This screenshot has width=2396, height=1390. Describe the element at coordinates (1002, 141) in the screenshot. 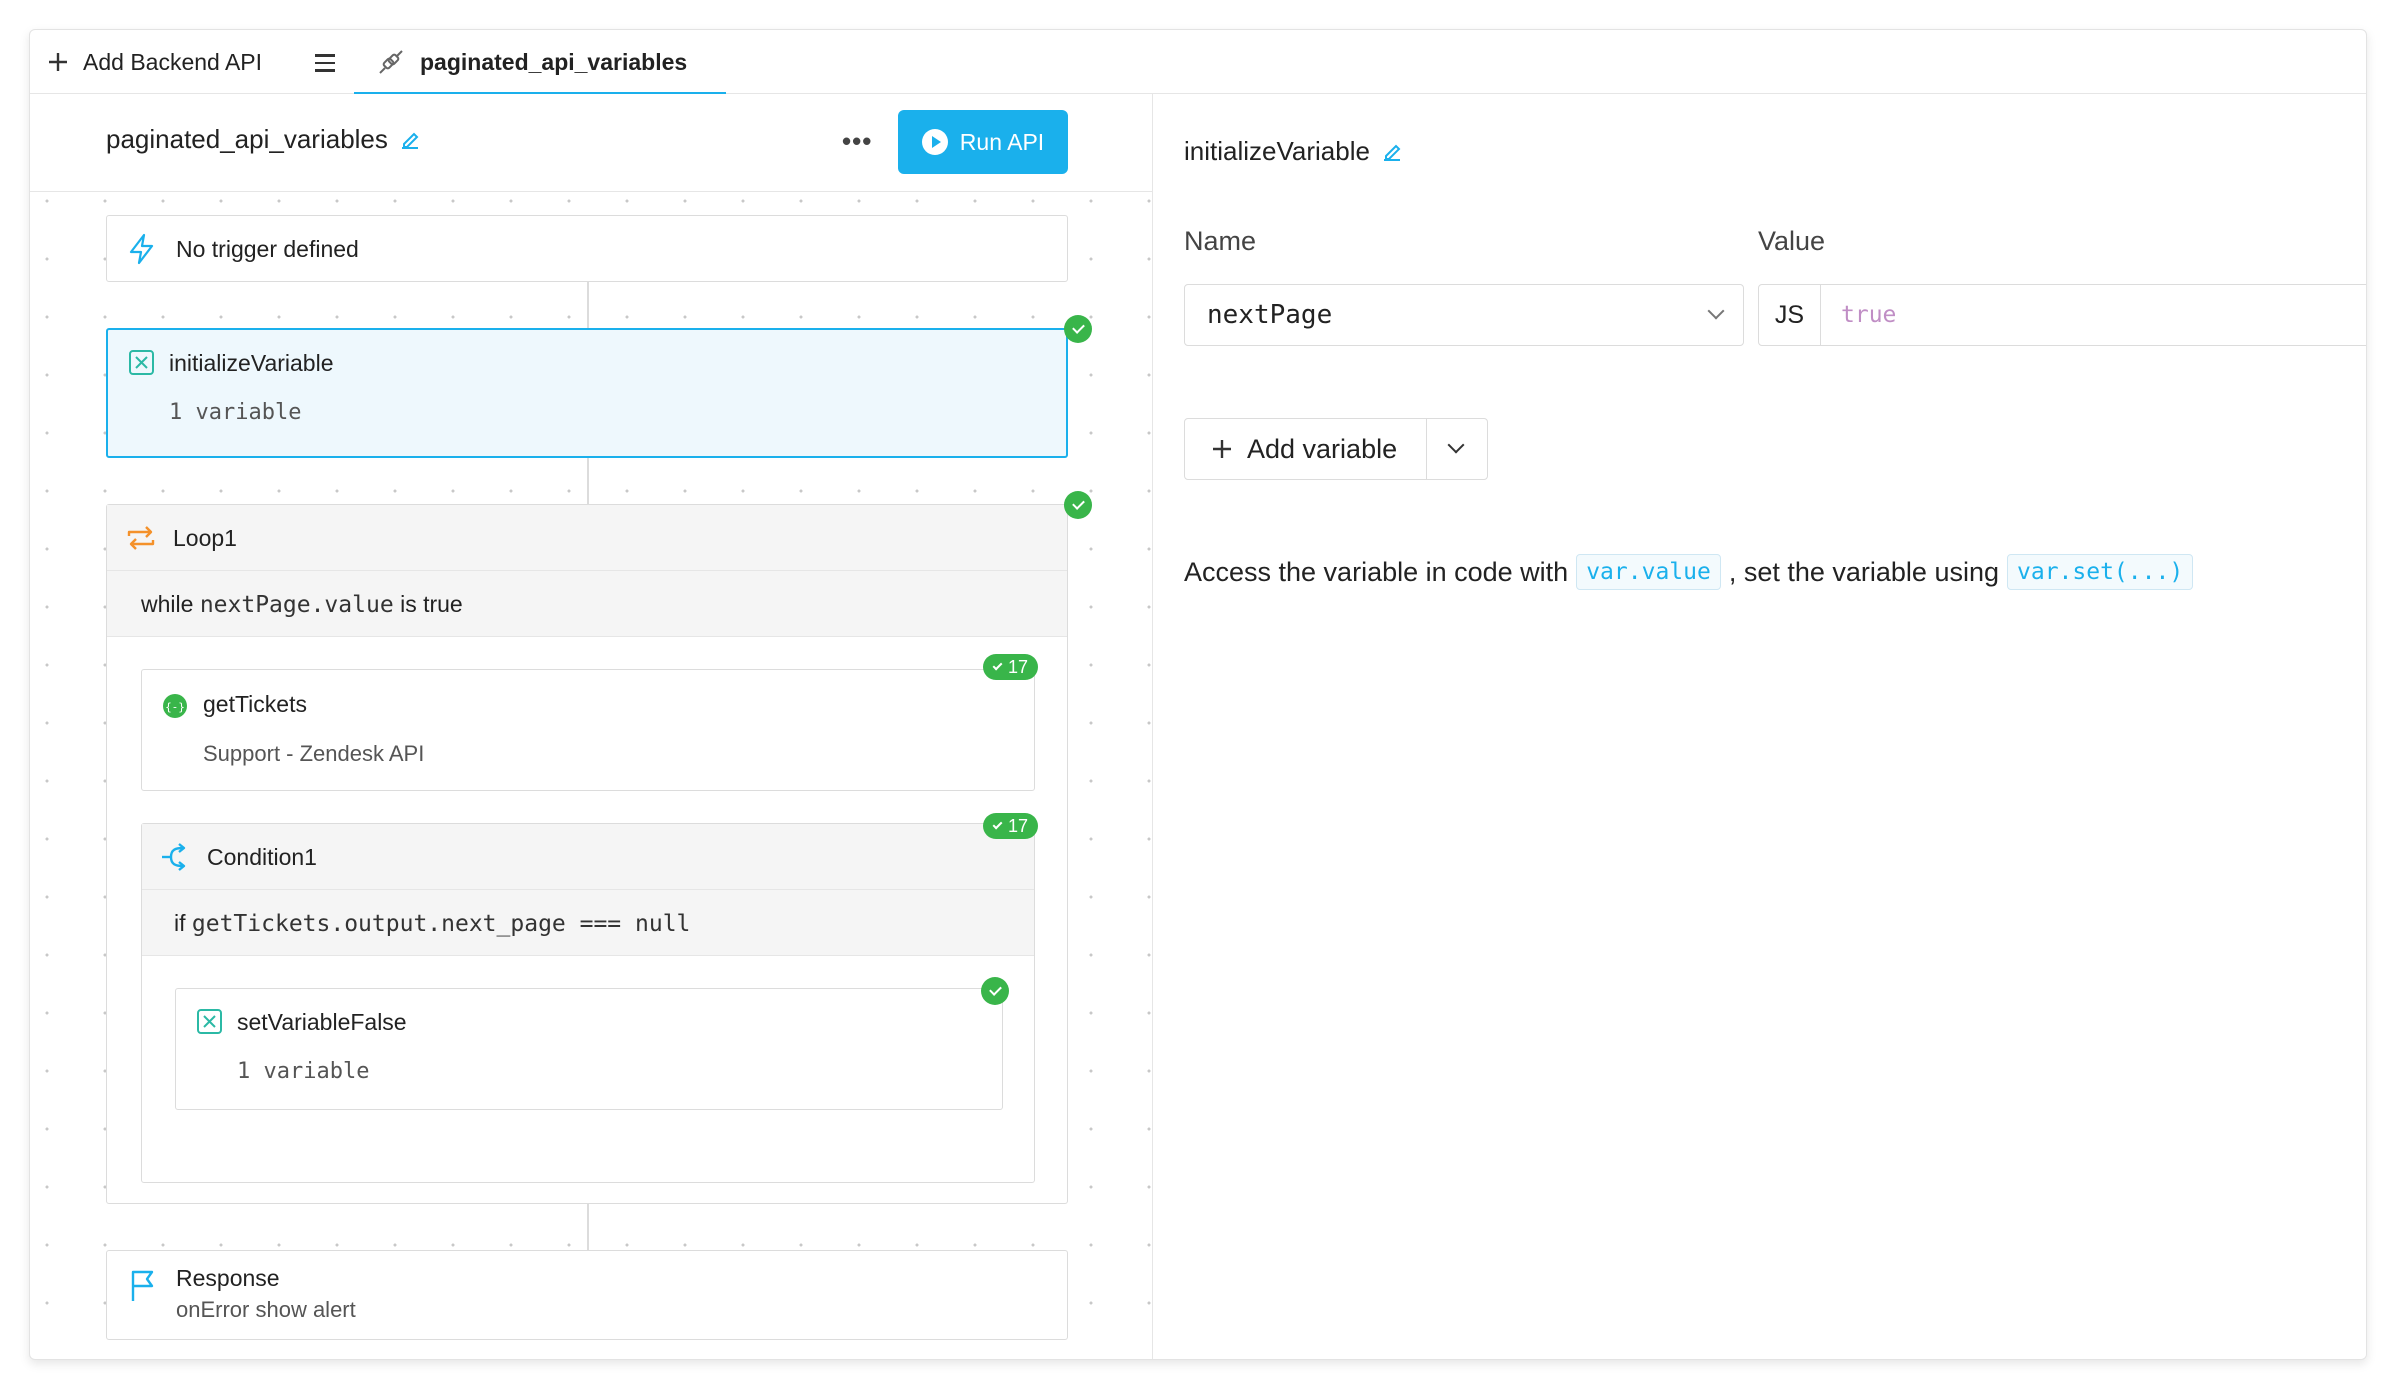

I see `run-api-label: Run API` at that location.